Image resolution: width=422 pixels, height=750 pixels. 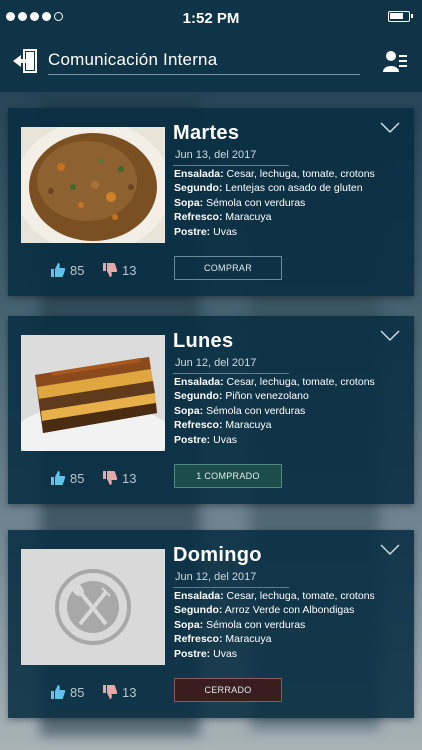 I want to click on menu-row: Segundo: Lentejas con asado de gluten, so click(x=292, y=188).